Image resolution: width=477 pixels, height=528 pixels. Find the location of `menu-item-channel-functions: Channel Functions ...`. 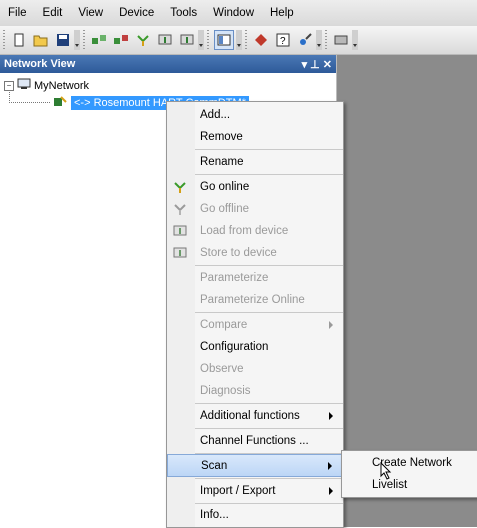

menu-item-channel-functions: Channel Functions ... is located at coordinates (255, 441).